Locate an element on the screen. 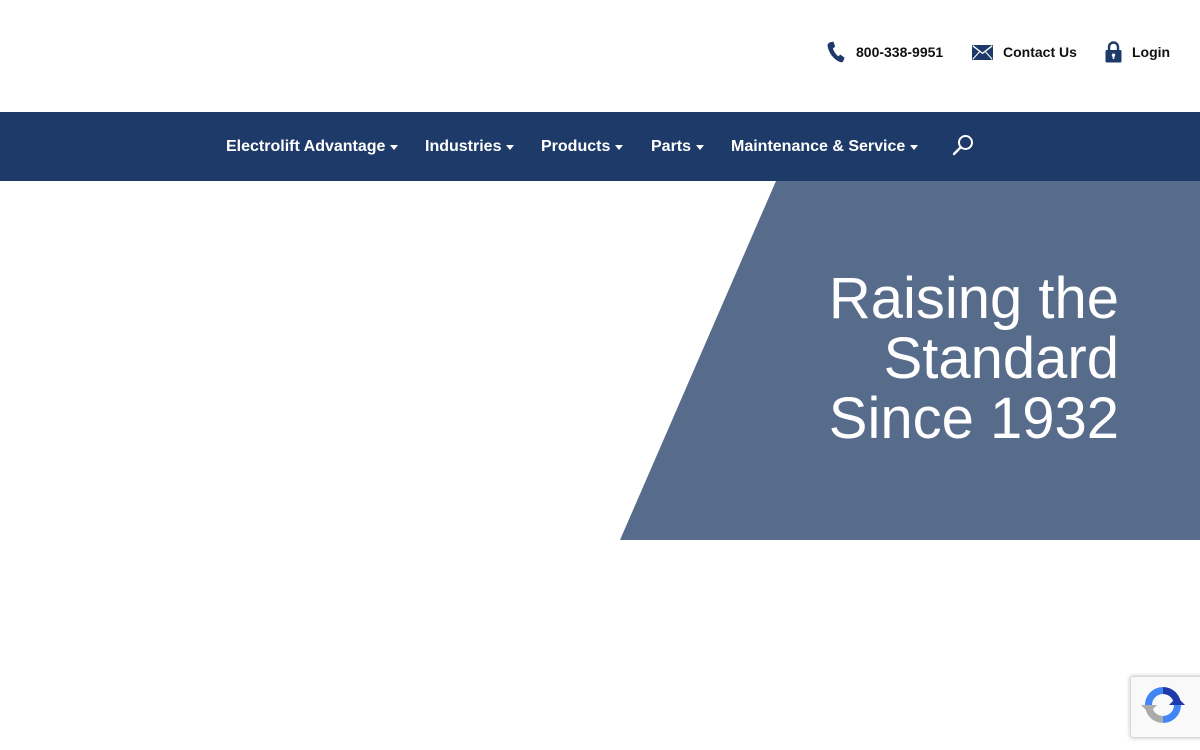 This screenshot has width=1200, height=750. hero-title-line: Raising the is located at coordinates (973, 298).